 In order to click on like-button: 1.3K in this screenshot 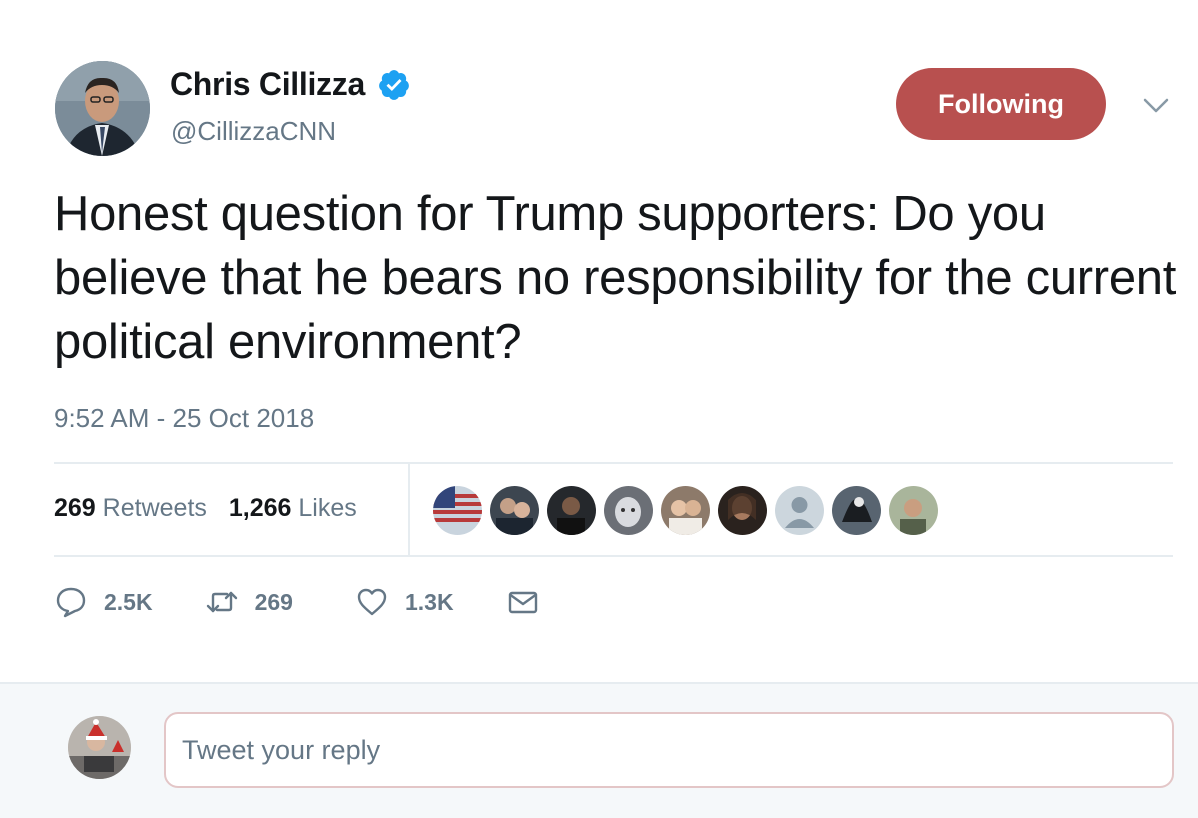, I will do `click(404, 602)`.